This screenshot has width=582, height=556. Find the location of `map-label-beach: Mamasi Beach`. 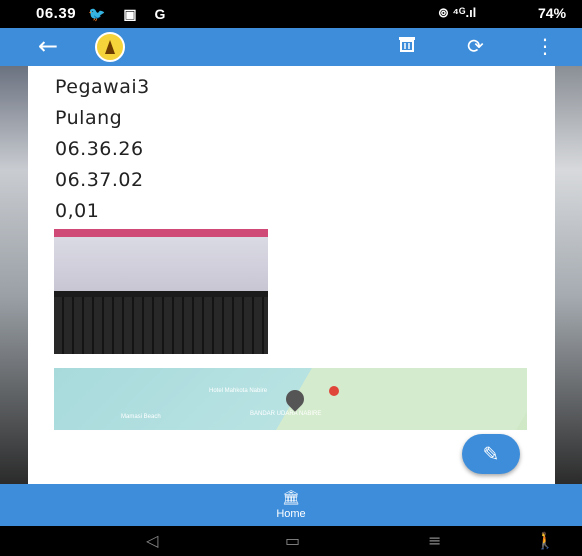

map-label-beach: Mamasi Beach is located at coordinates (141, 417).